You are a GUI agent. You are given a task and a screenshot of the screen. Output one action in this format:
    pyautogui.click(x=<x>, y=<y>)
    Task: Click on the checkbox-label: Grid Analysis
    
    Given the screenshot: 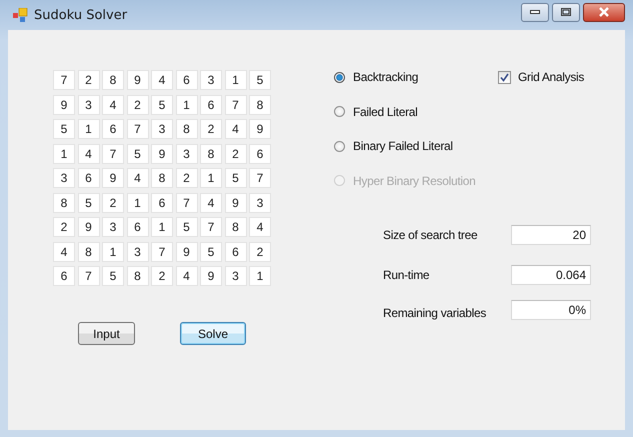 What is the action you would take?
    pyautogui.click(x=551, y=77)
    